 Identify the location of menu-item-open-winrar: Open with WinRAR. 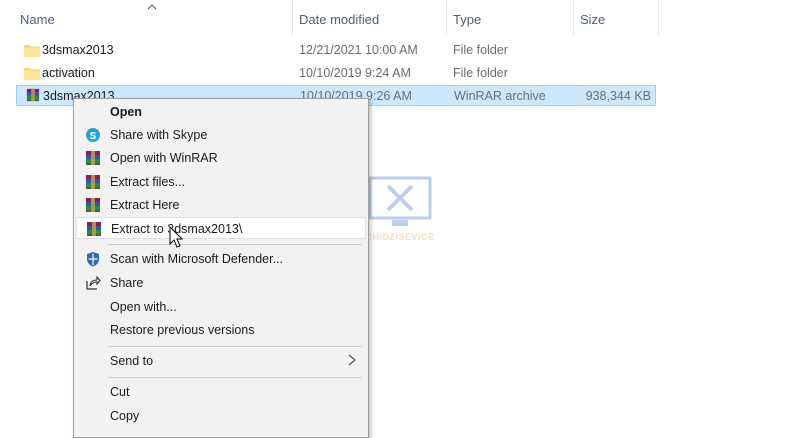
(221, 158).